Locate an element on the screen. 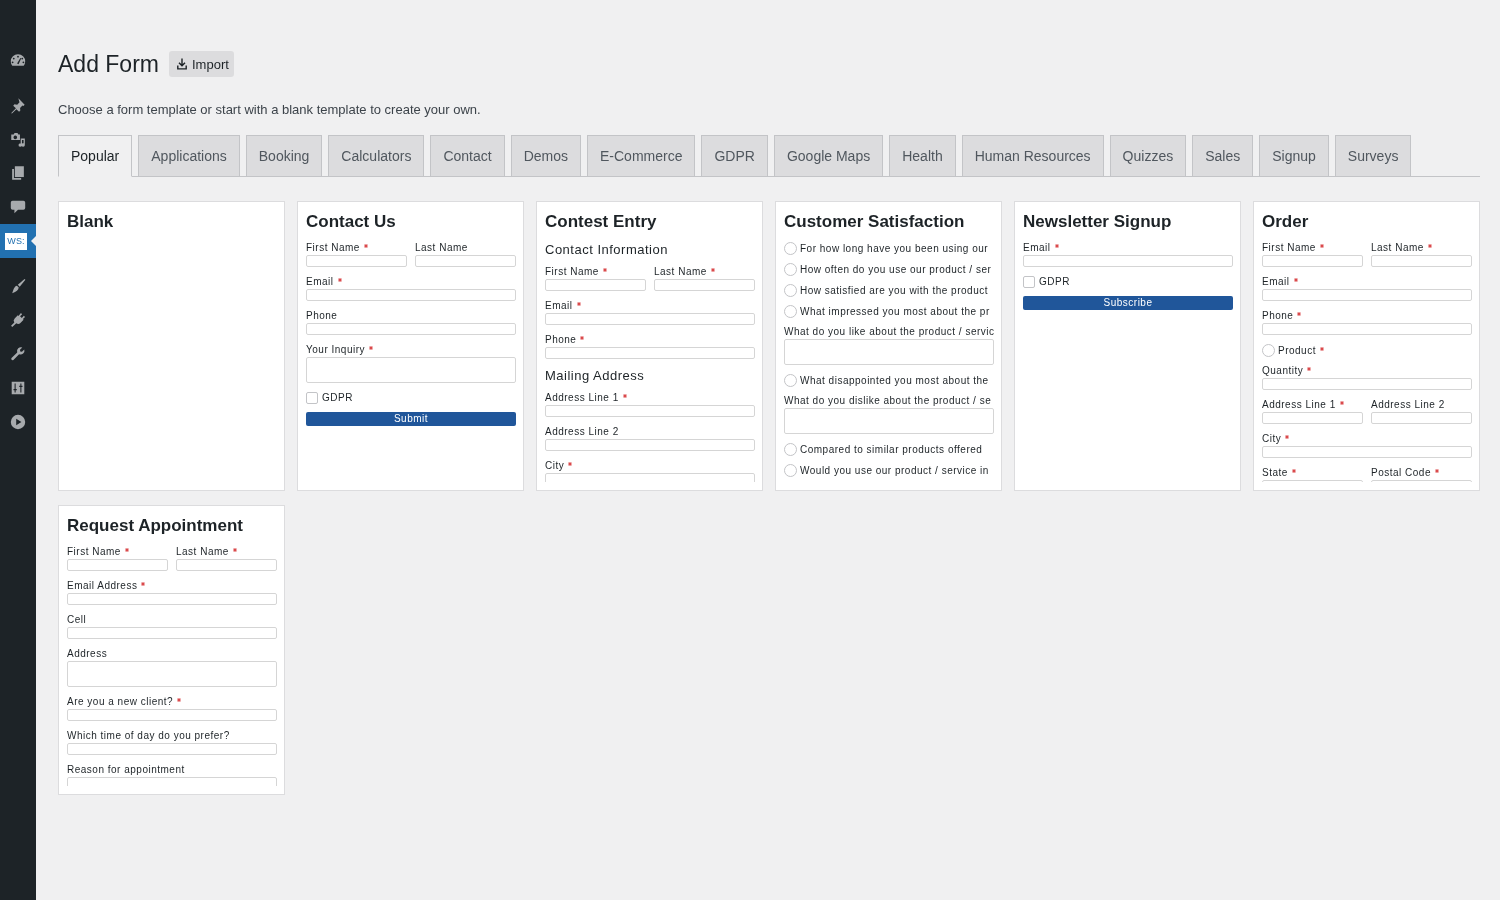  field-label: How often do you use our product / ser is located at coordinates (896, 269).